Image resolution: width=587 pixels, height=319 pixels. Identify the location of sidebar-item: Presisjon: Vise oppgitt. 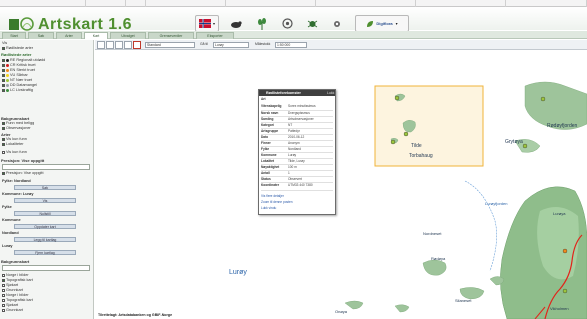
(23, 173).